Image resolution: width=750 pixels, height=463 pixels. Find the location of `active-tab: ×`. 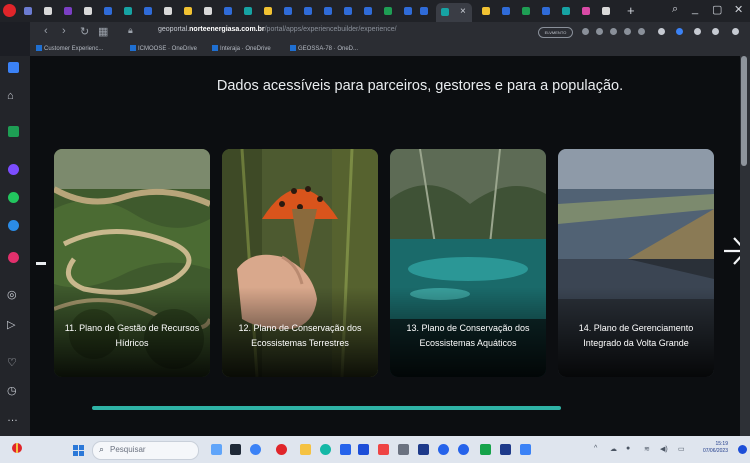

active-tab: × is located at coordinates (454, 12).